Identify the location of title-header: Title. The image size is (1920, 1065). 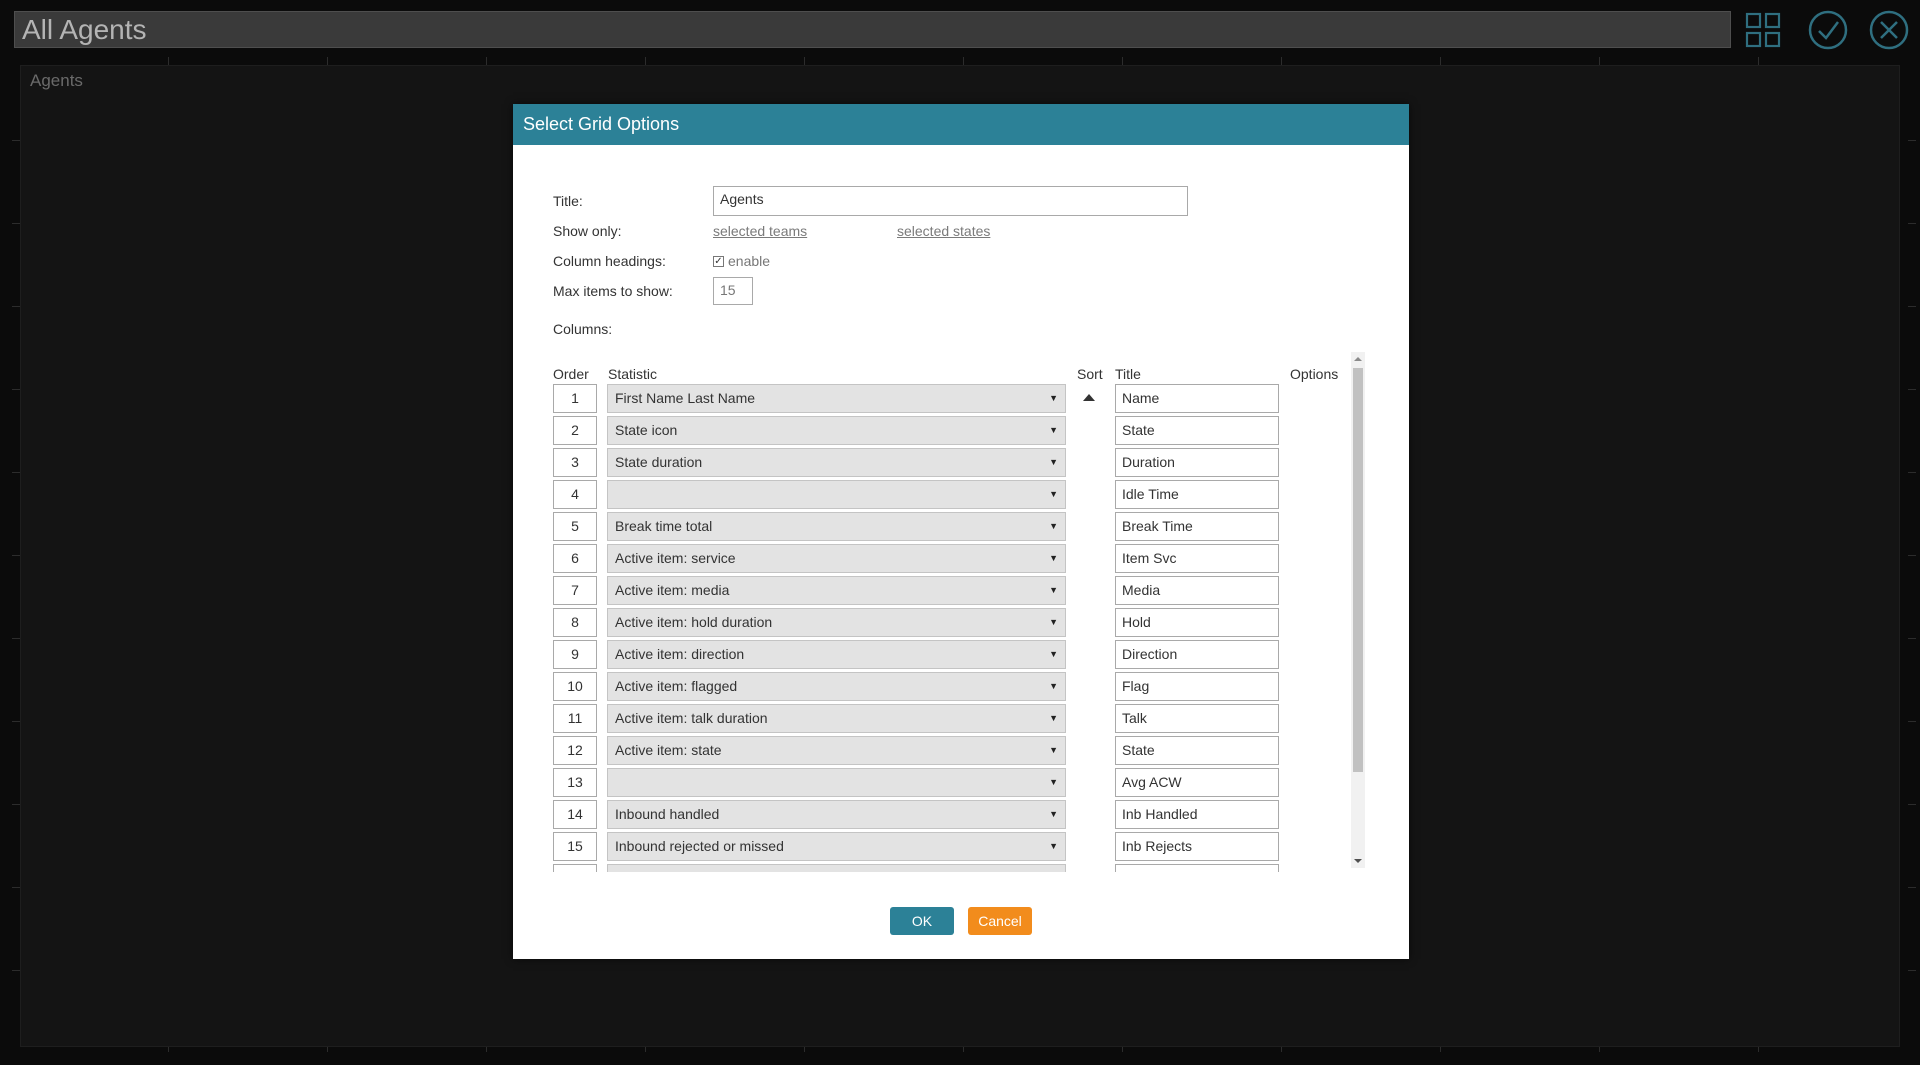
(1128, 374).